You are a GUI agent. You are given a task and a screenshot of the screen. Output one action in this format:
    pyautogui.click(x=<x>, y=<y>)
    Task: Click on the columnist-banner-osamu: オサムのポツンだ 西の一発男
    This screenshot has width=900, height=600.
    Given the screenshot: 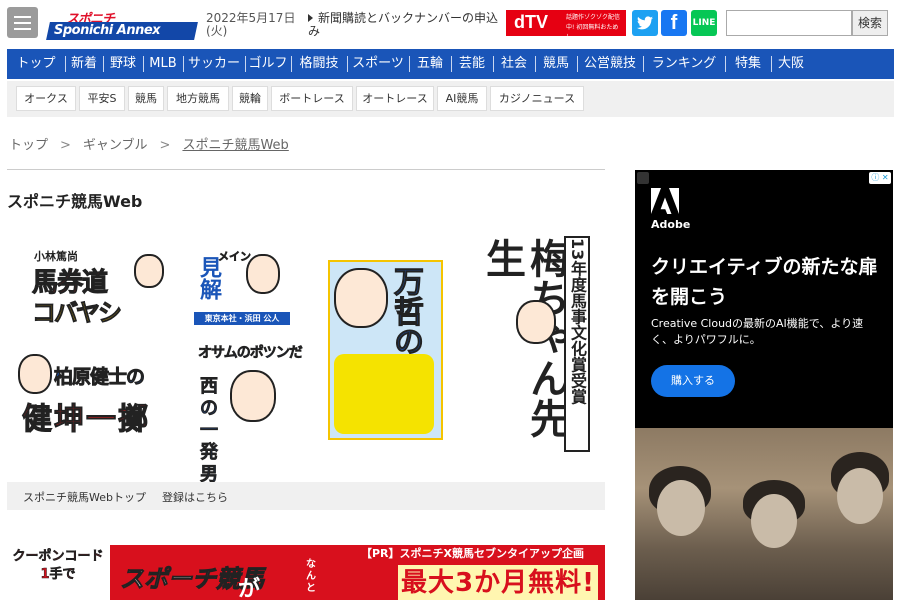 What is the action you would take?
    pyautogui.click(x=252, y=411)
    